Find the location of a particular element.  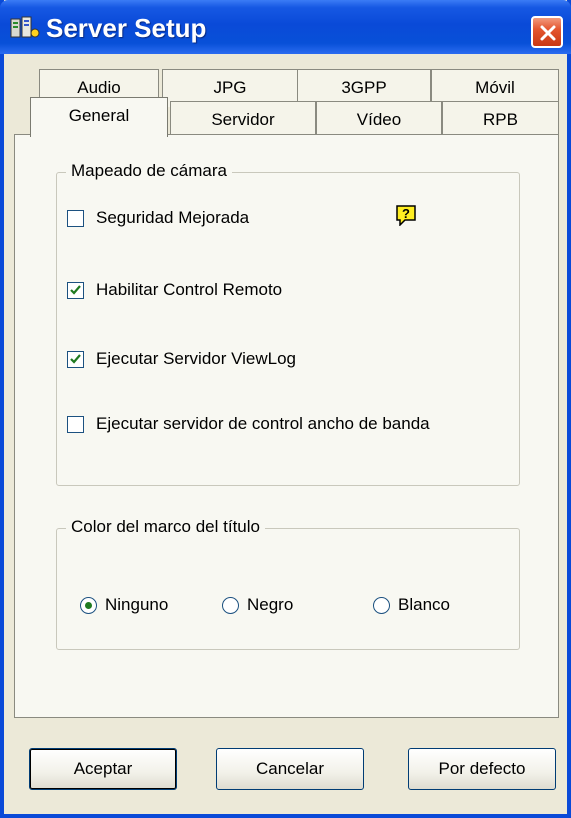

cancel-button: Cancelar is located at coordinates (290, 769).